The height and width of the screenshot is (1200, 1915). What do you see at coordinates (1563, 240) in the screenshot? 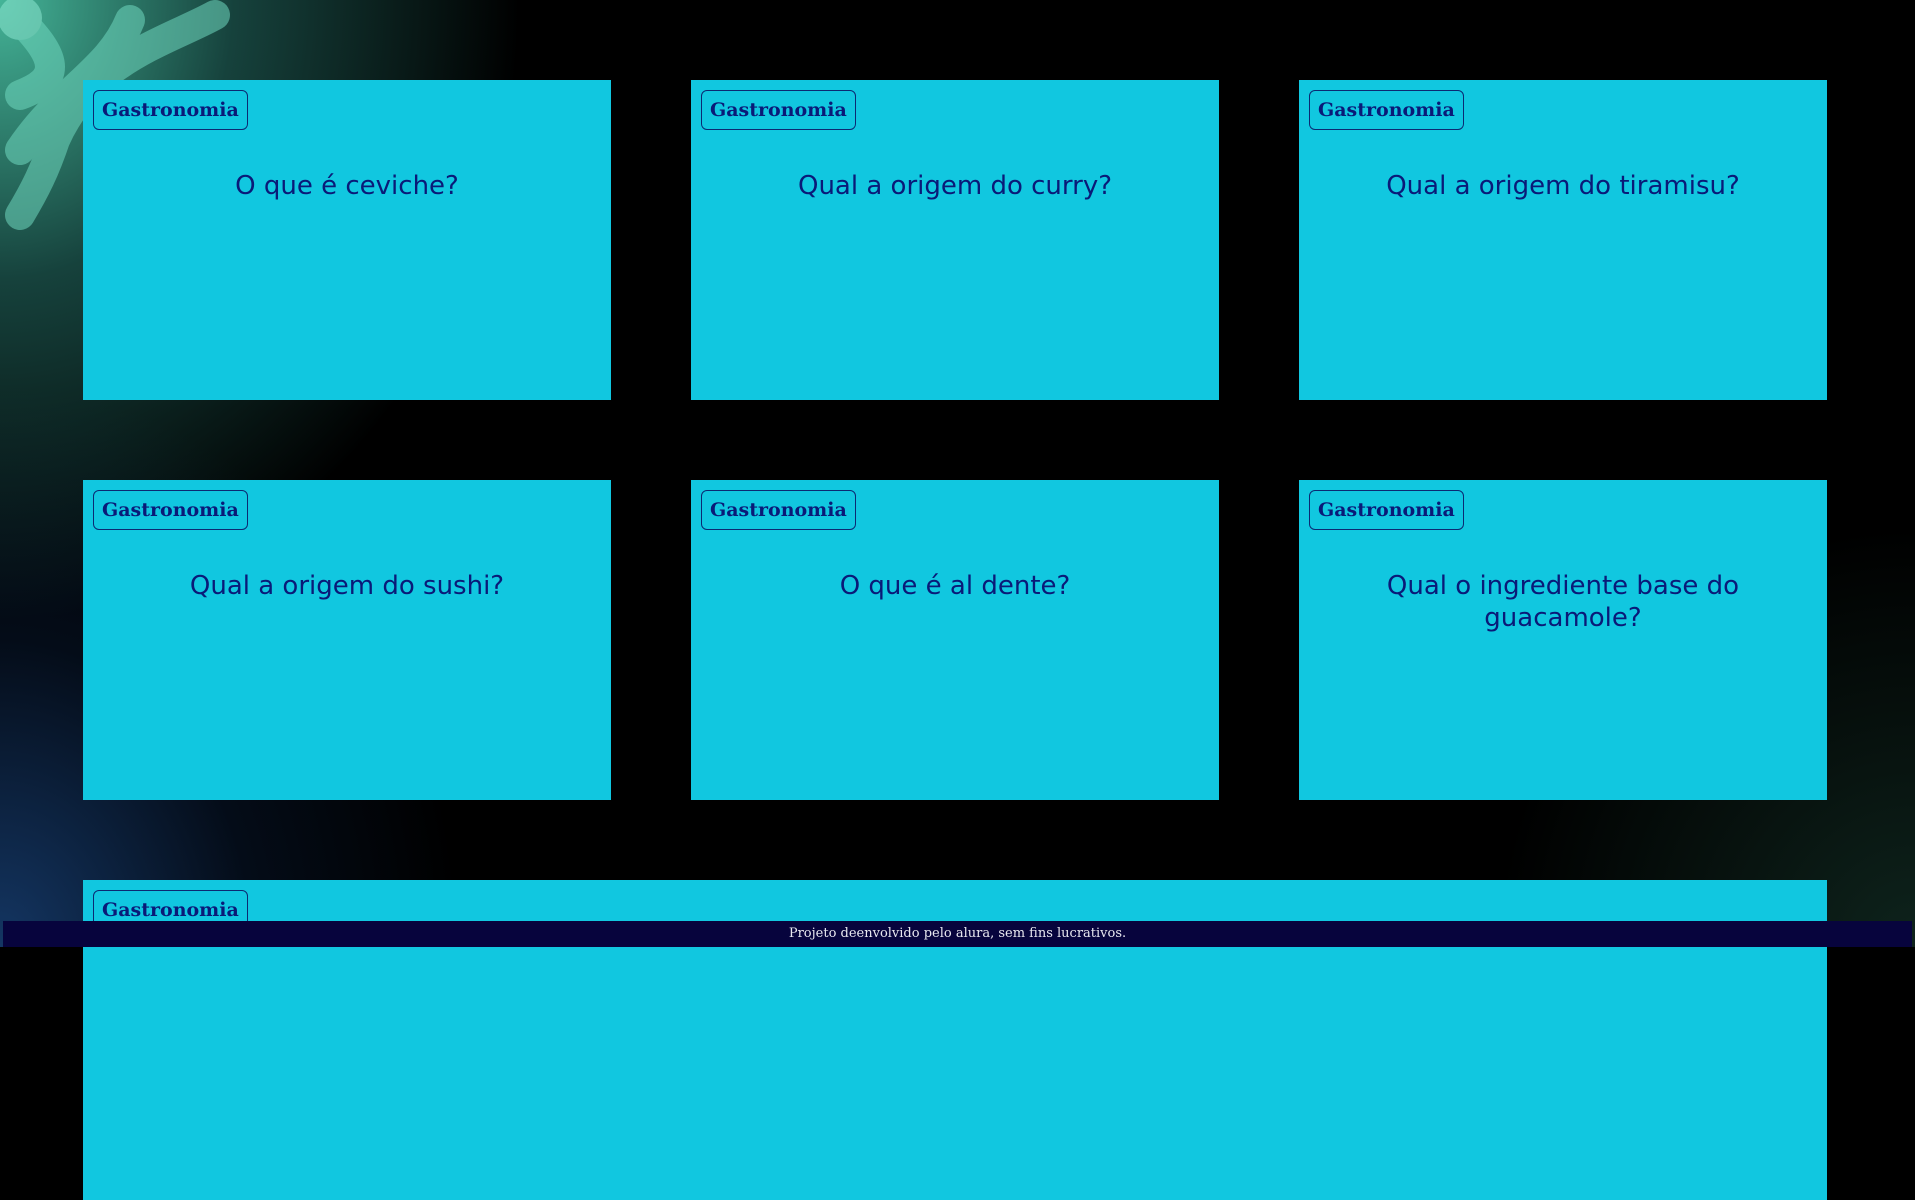
I see `question-card: Gastronomia Qual a origem do tiramisu?` at bounding box center [1563, 240].